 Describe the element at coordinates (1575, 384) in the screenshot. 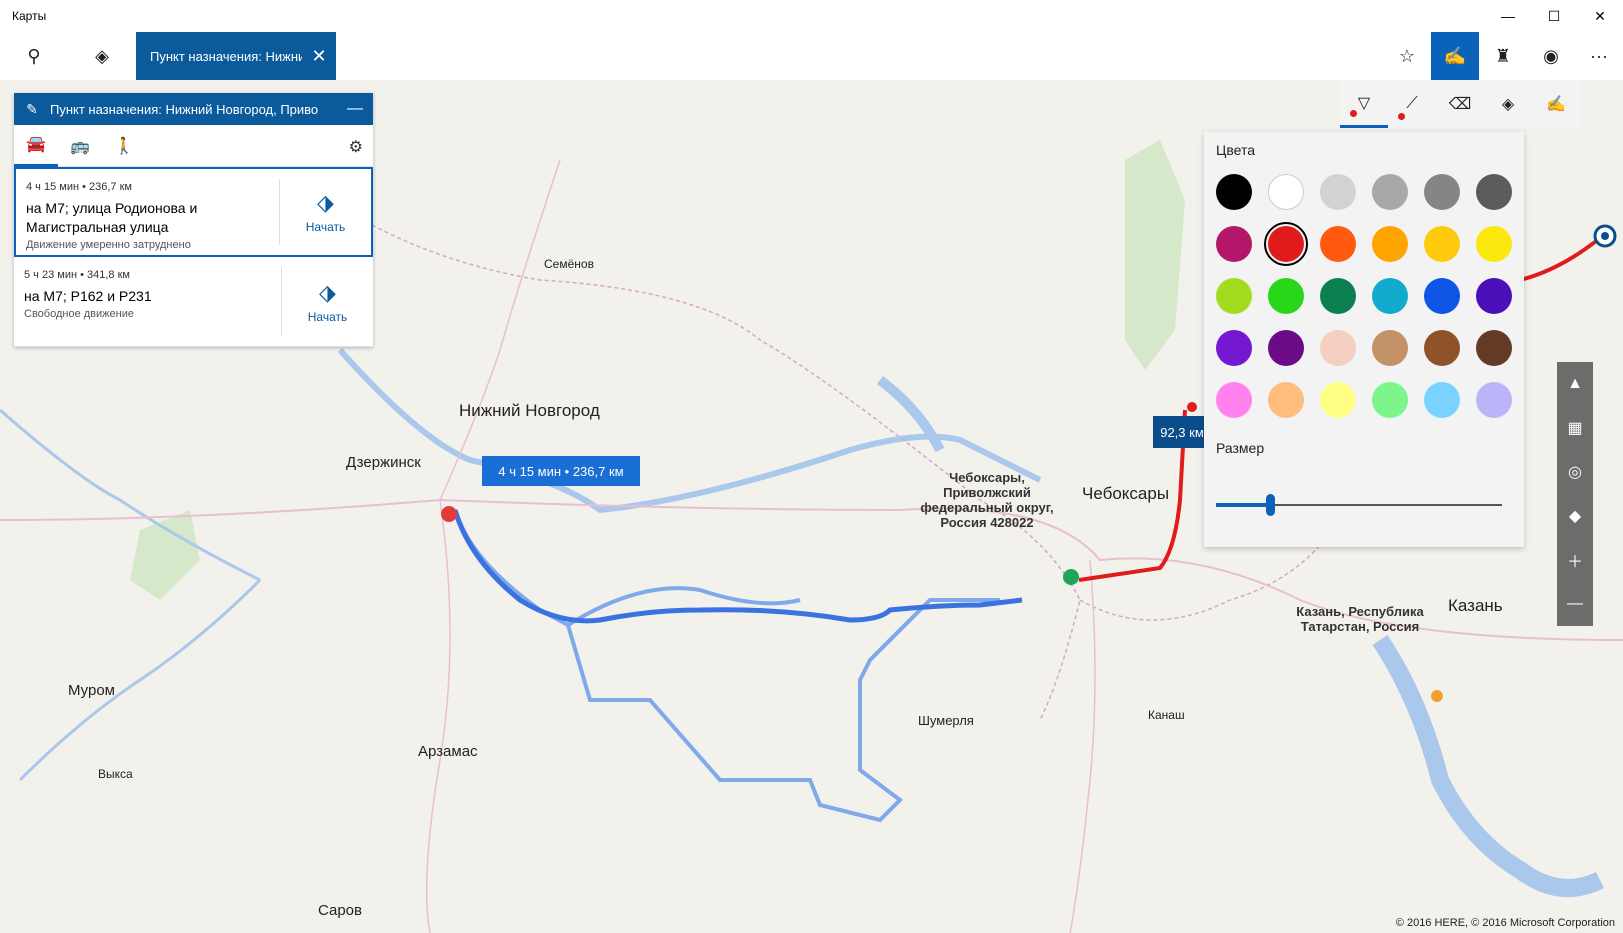

I see `compass-button: ▲` at that location.